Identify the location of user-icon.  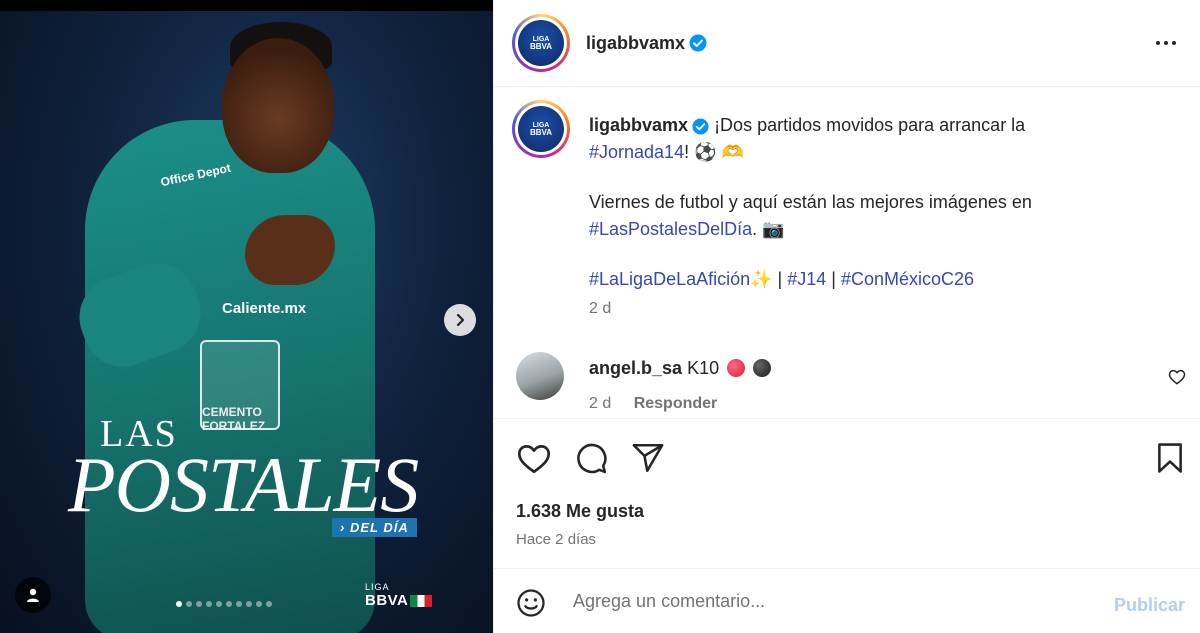
(33, 595).